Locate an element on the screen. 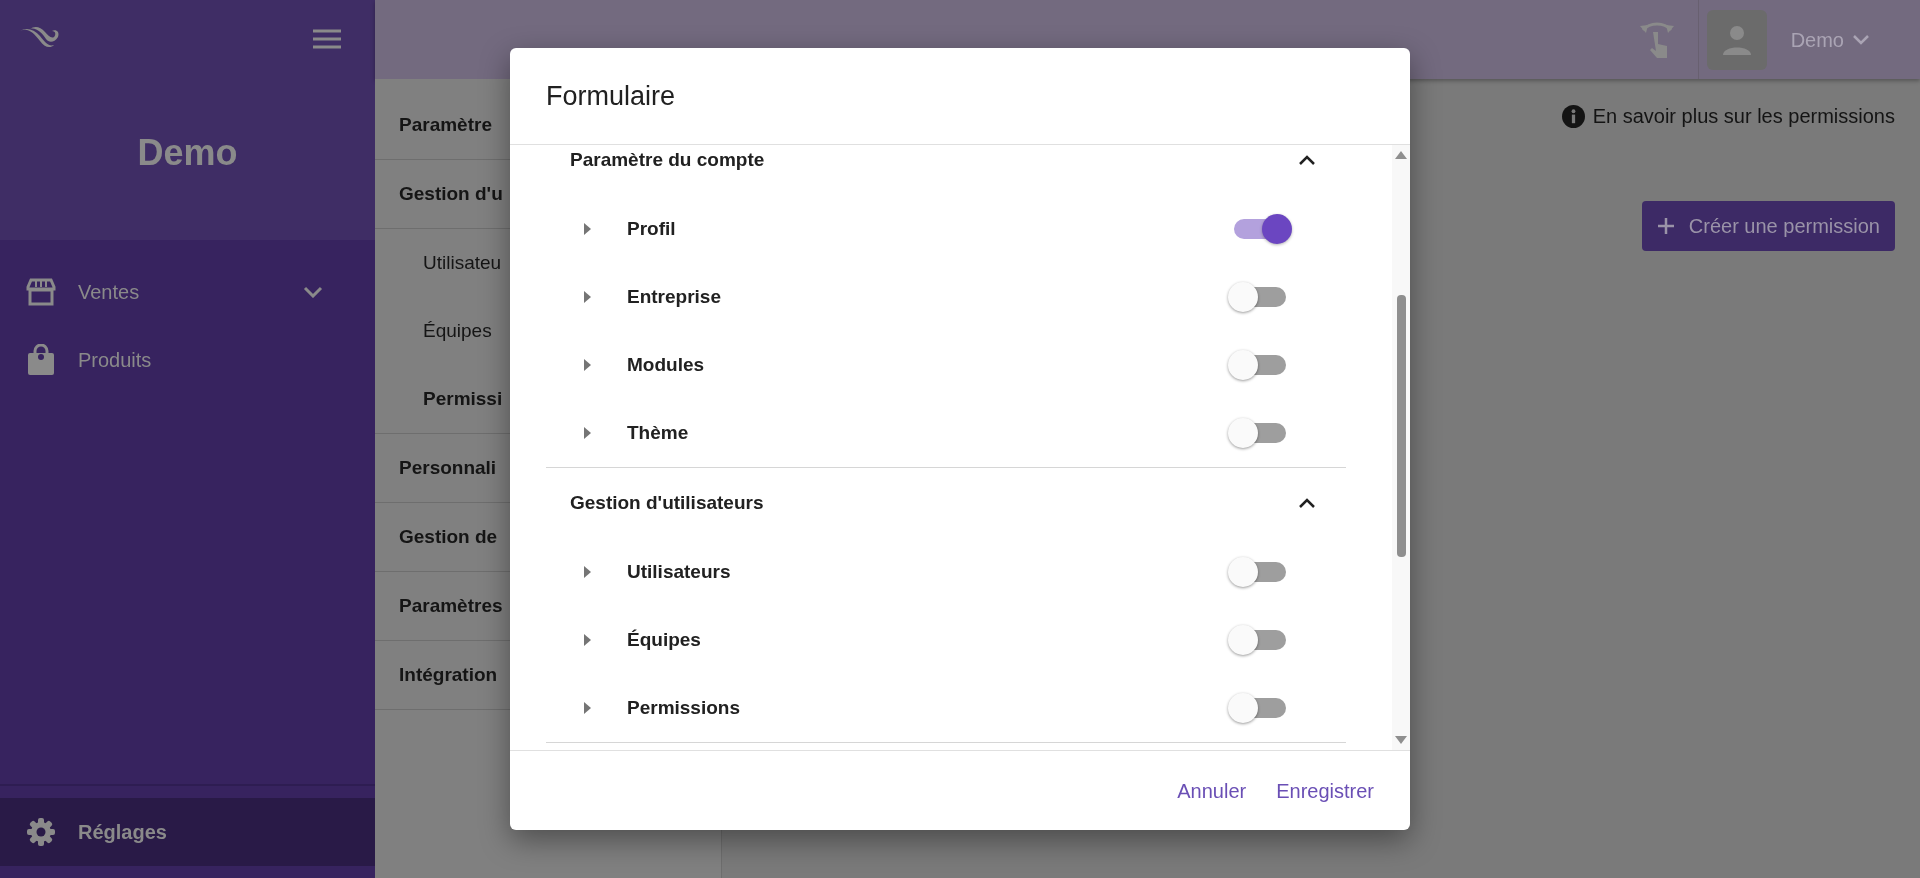 The height and width of the screenshot is (878, 1920). permission-label: Équipes is located at coordinates (664, 639).